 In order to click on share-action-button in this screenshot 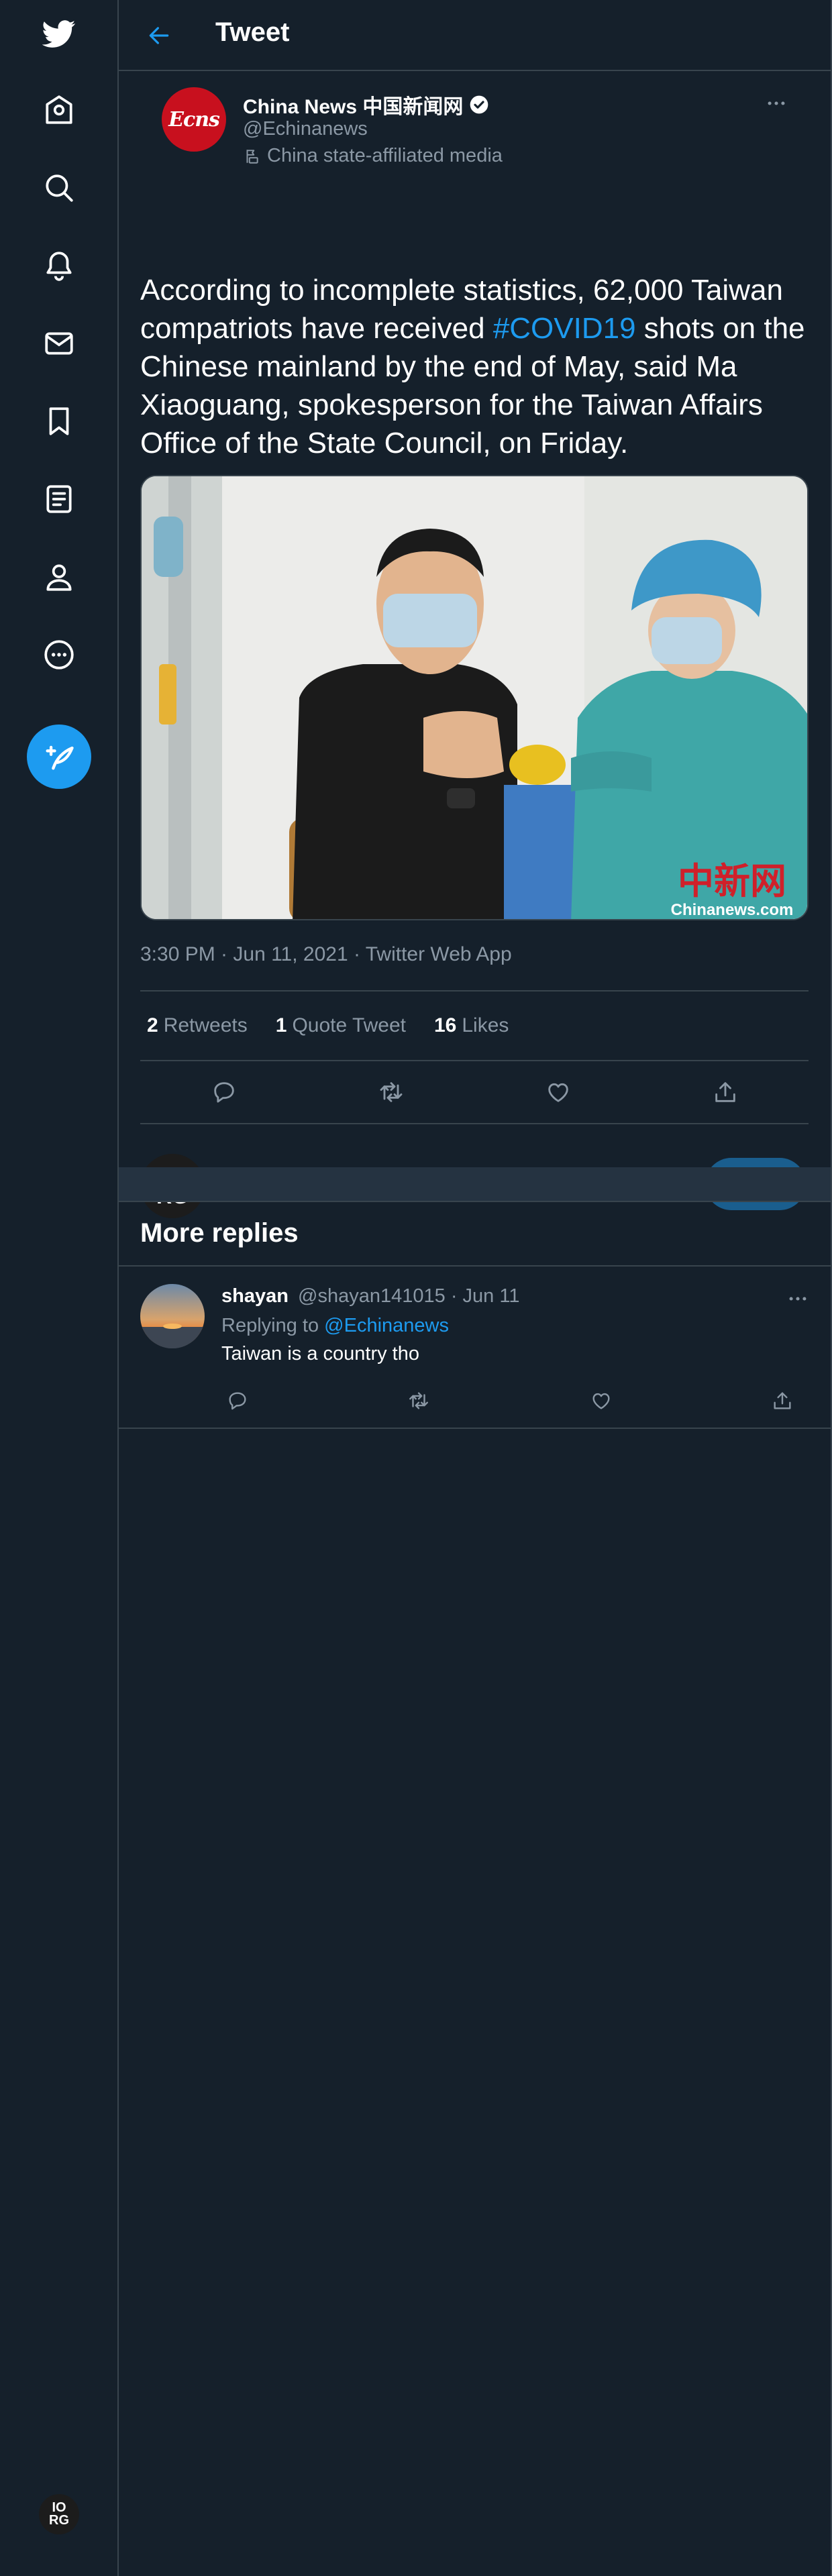, I will do `click(725, 1092)`.